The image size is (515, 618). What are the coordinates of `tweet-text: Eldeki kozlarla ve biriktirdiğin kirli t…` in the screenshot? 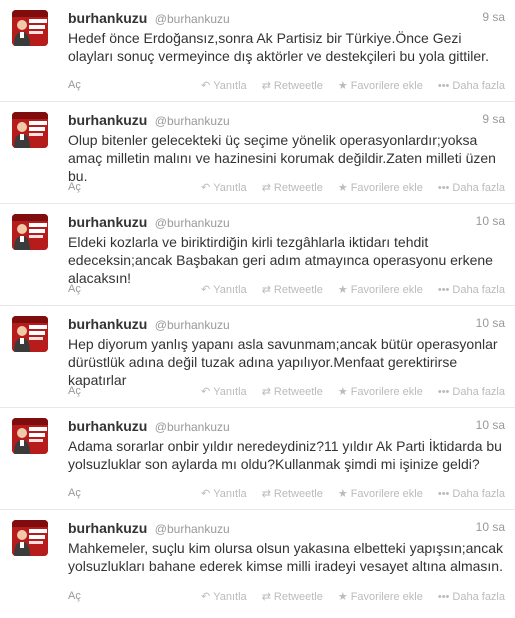 It's located at (280, 260).